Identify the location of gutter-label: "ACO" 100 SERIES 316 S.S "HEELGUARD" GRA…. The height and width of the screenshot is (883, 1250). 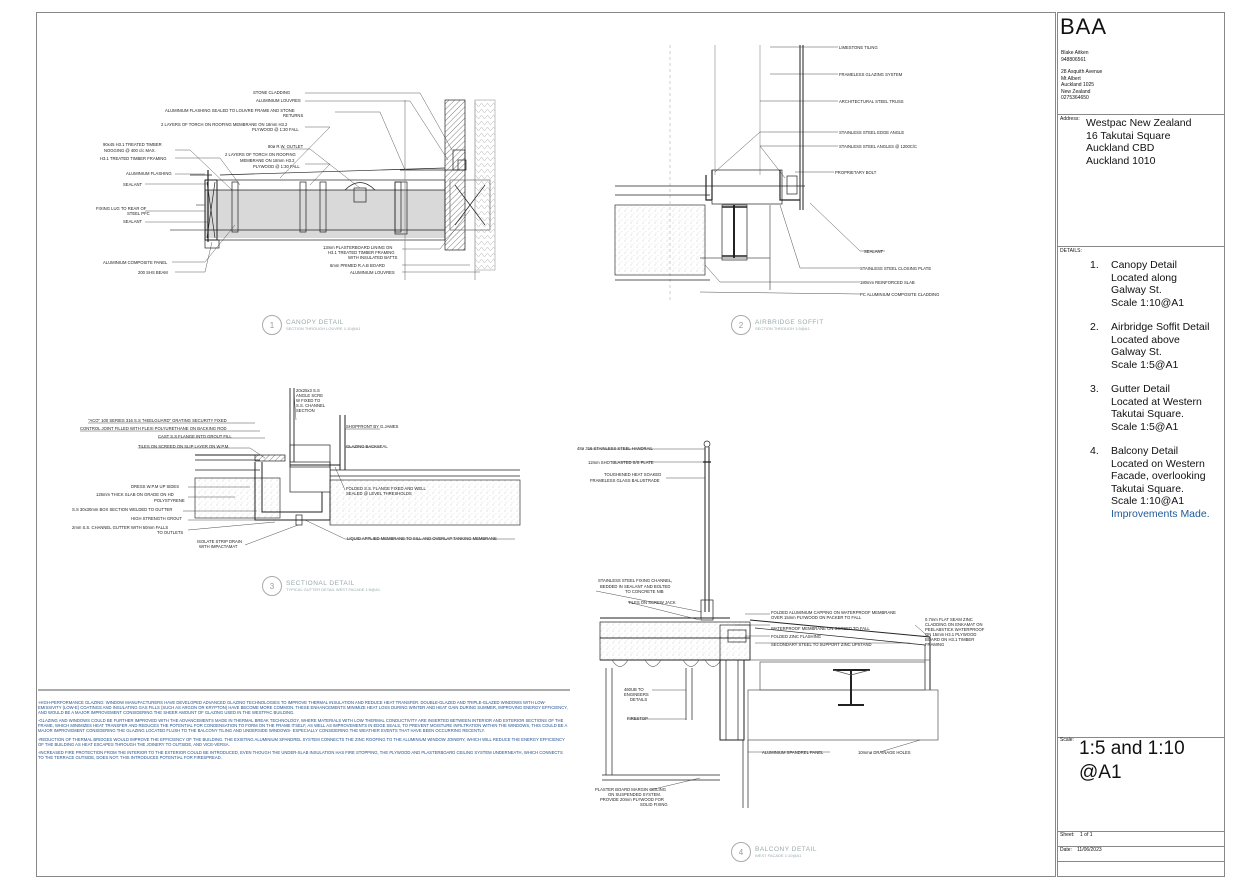
(157, 420).